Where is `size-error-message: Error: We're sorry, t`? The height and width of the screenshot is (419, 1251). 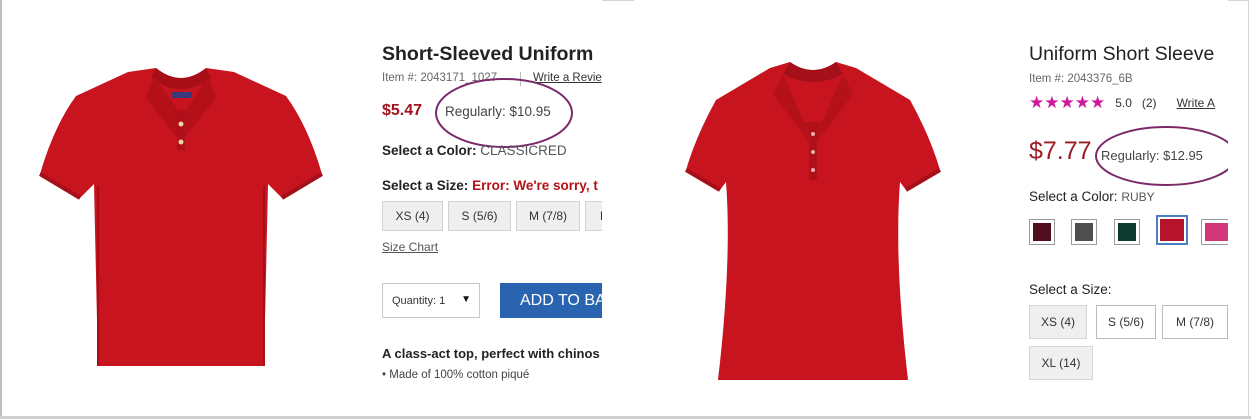 size-error-message: Error: We're sorry, t is located at coordinates (535, 185).